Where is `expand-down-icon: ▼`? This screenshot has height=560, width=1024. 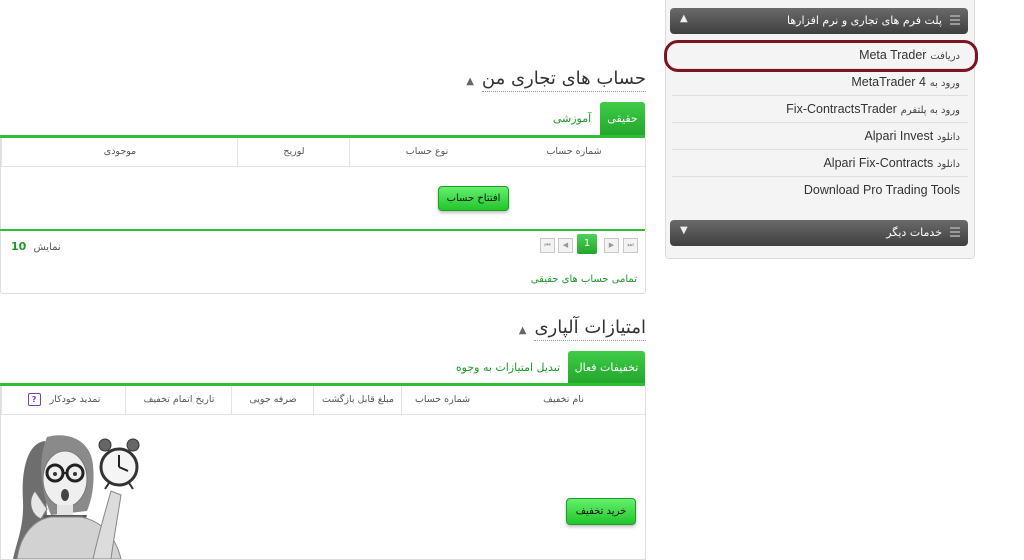
expand-down-icon: ▼ is located at coordinates (684, 230).